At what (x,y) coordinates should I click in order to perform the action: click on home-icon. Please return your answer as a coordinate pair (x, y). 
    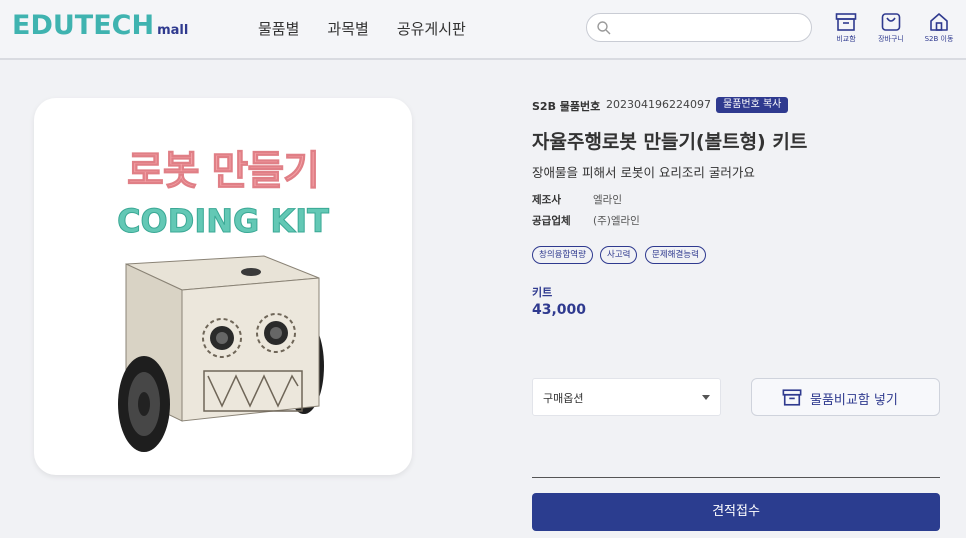
    Looking at the image, I should click on (939, 22).